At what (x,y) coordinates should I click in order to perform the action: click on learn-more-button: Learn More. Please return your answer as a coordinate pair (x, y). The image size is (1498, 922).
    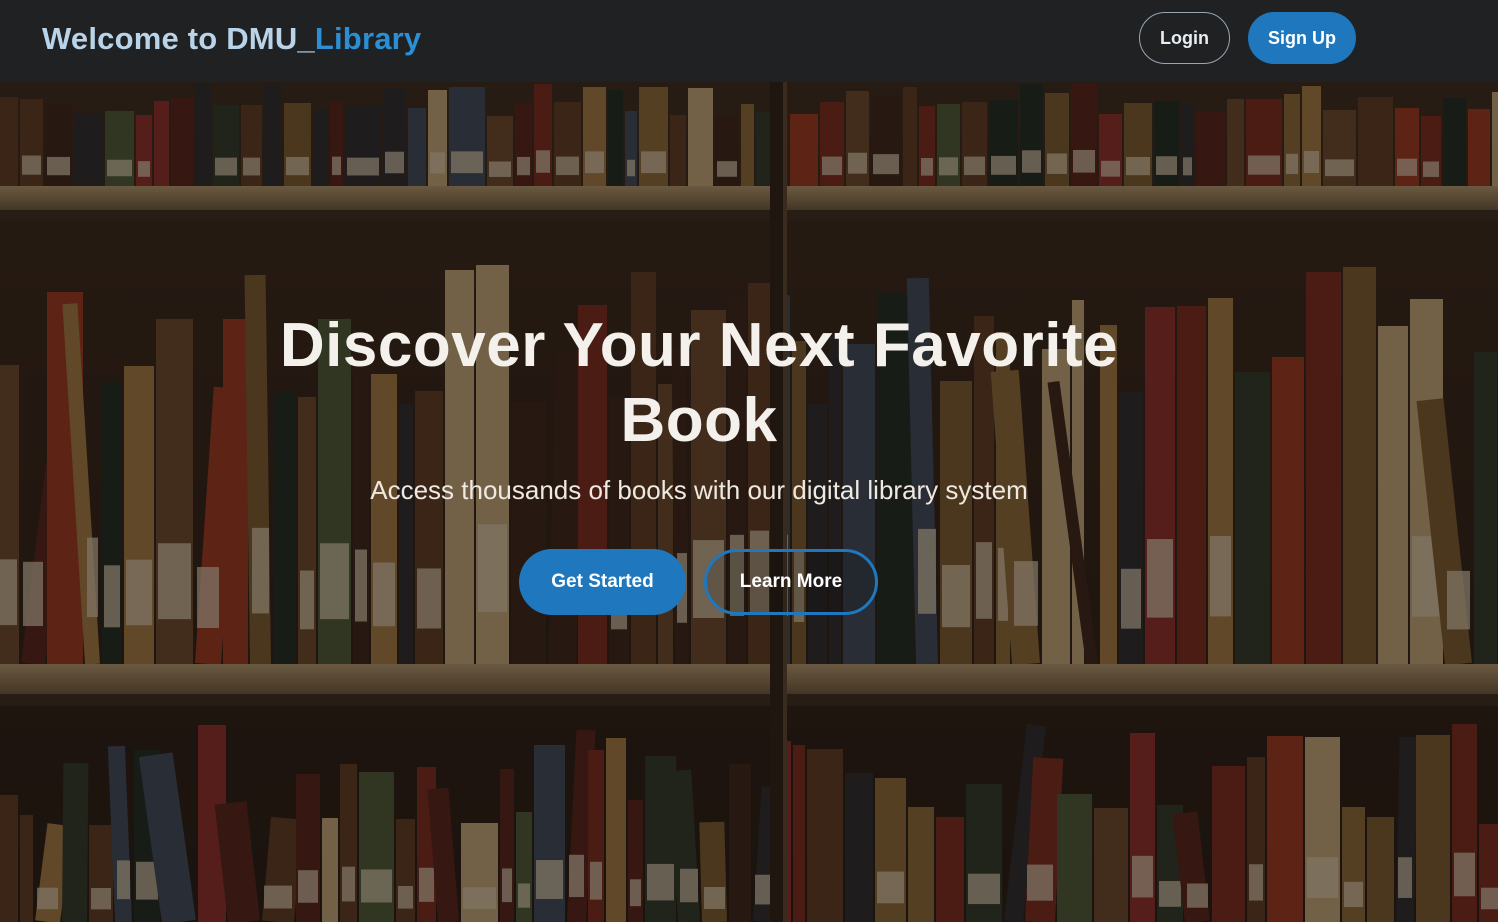
    Looking at the image, I should click on (791, 582).